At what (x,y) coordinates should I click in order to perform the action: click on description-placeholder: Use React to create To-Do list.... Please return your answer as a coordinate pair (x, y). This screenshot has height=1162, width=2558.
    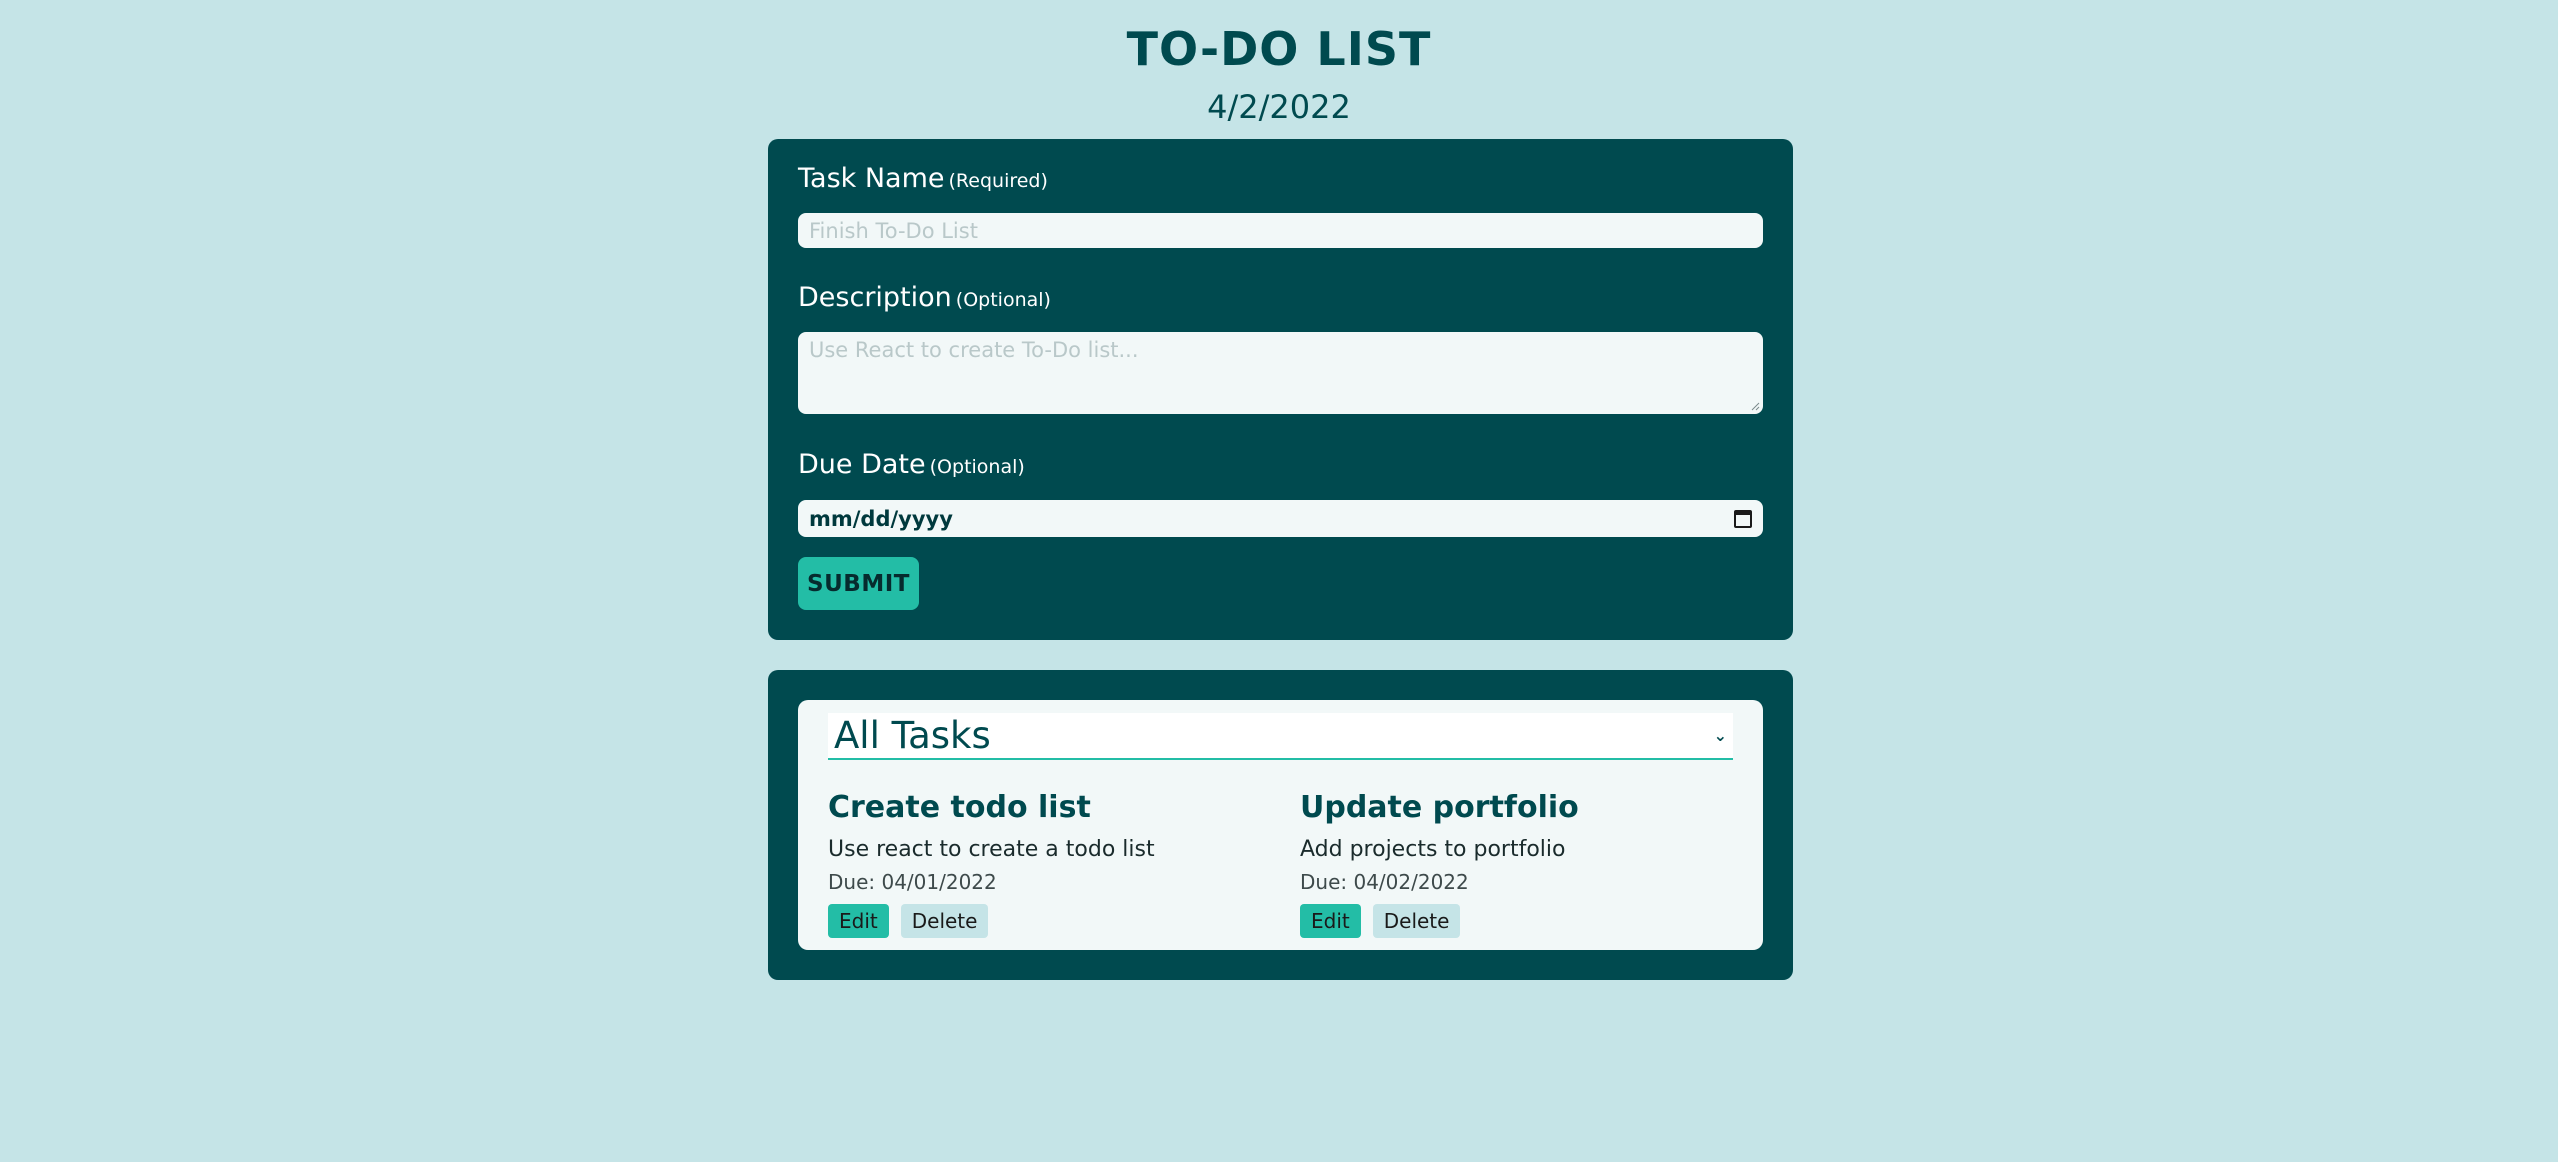
    Looking at the image, I should click on (974, 350).